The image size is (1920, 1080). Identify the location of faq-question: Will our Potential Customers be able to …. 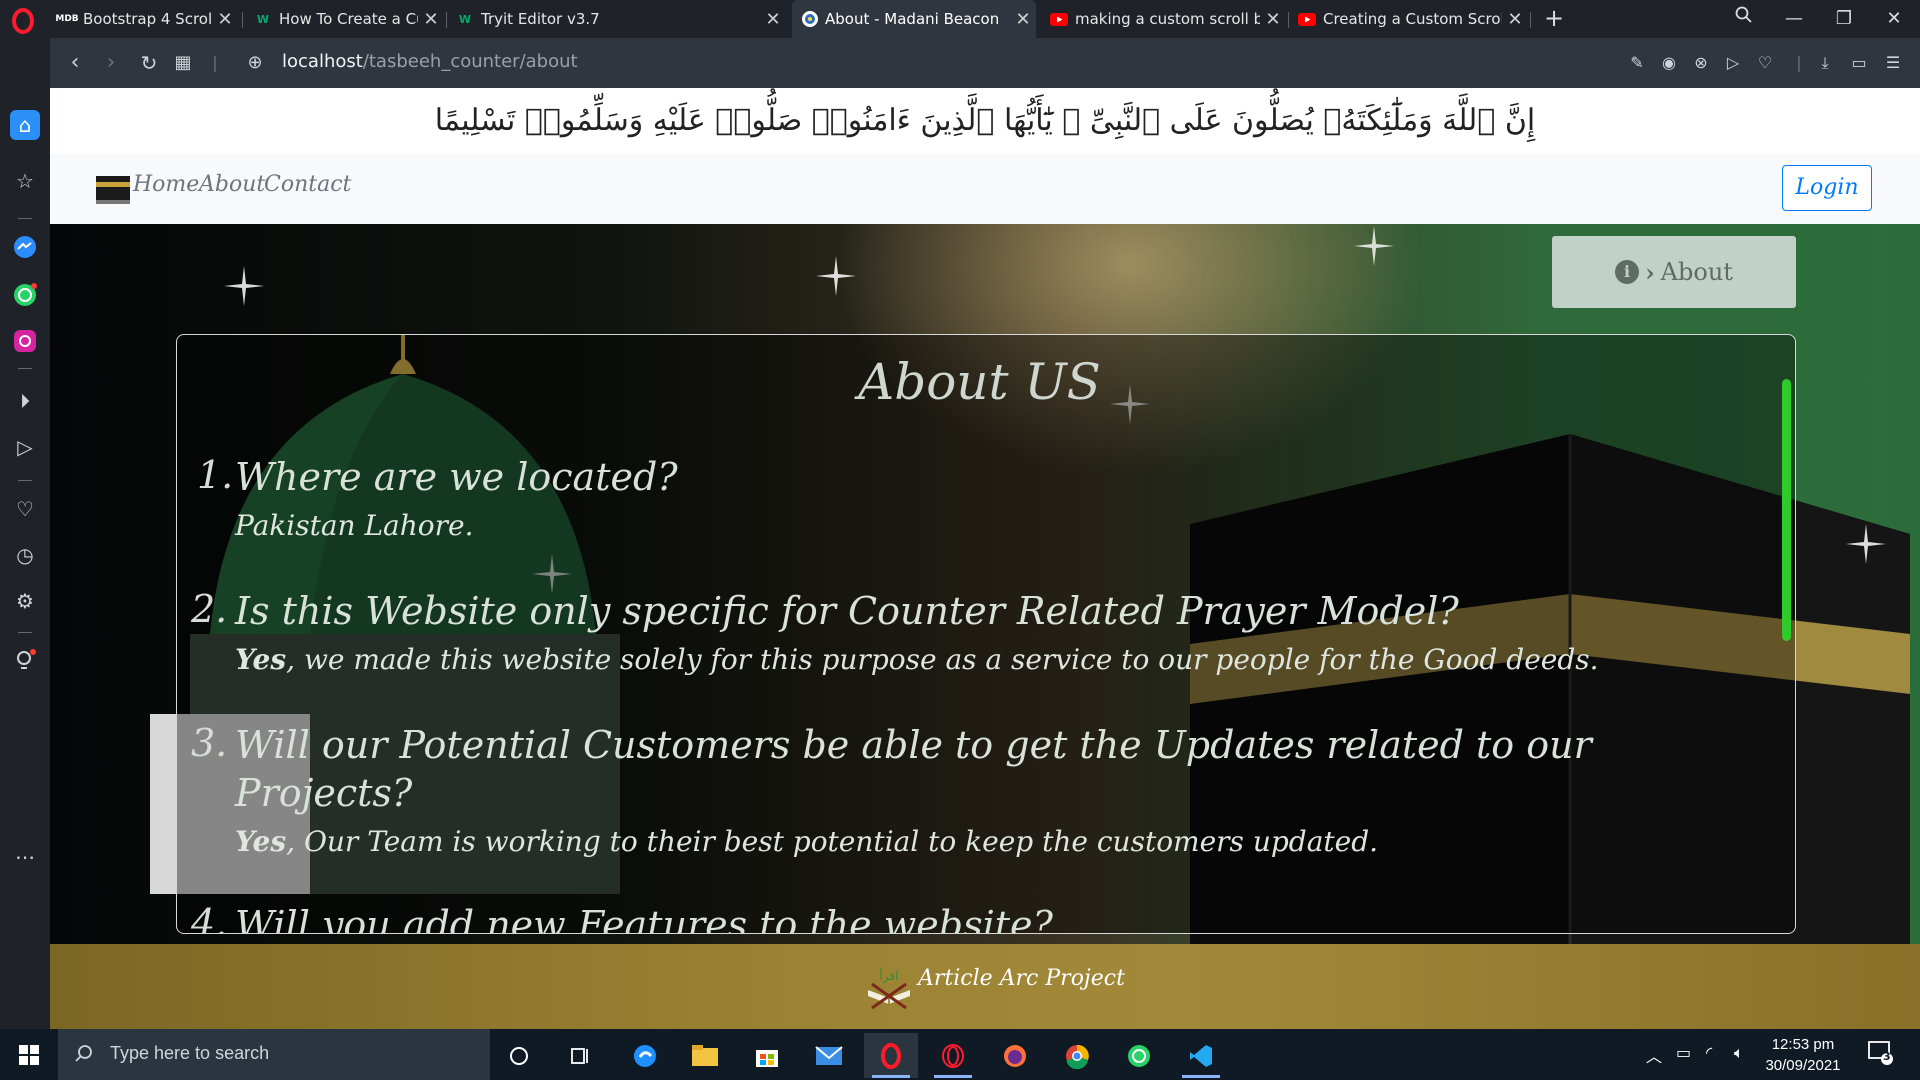
(913, 769).